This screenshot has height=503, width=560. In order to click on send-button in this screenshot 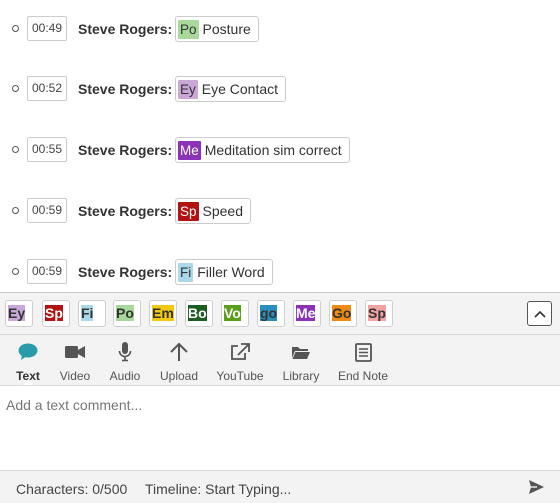, I will do `click(536, 488)`.